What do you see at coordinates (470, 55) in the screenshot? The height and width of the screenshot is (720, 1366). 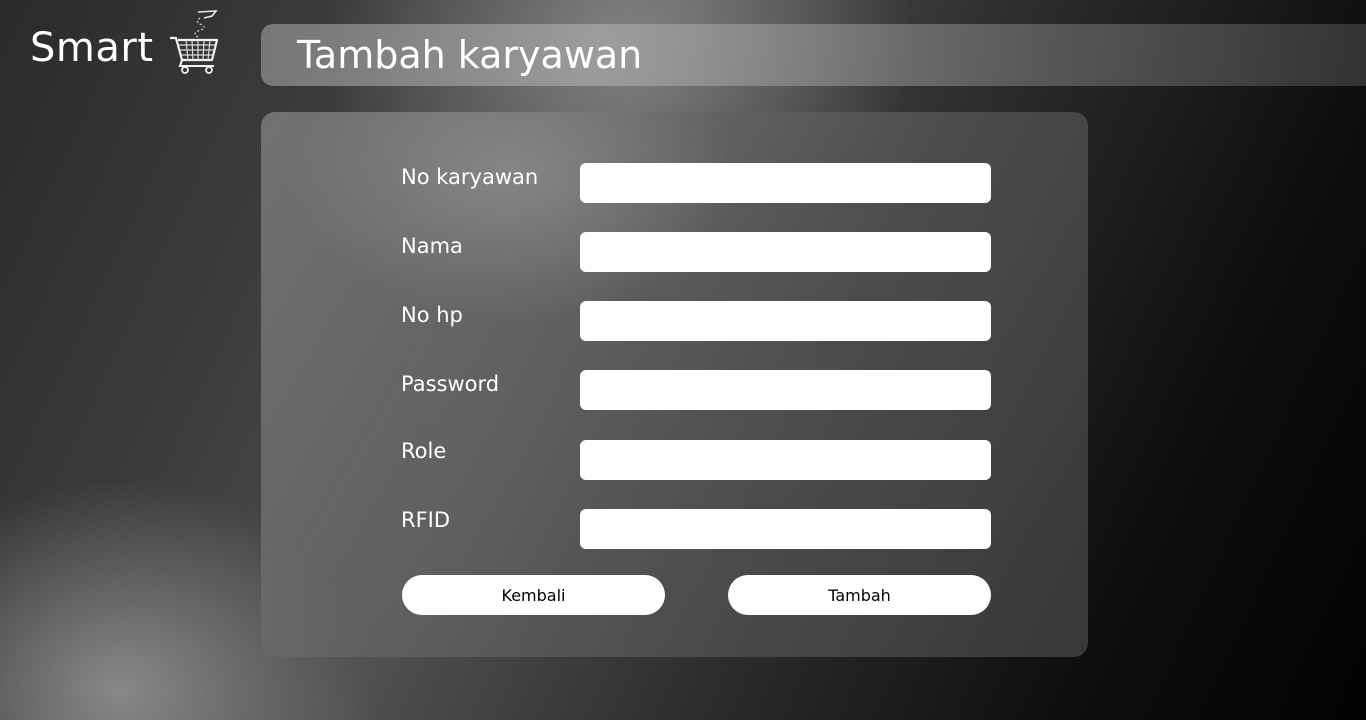 I see `page-title: Tambah karyawan` at bounding box center [470, 55].